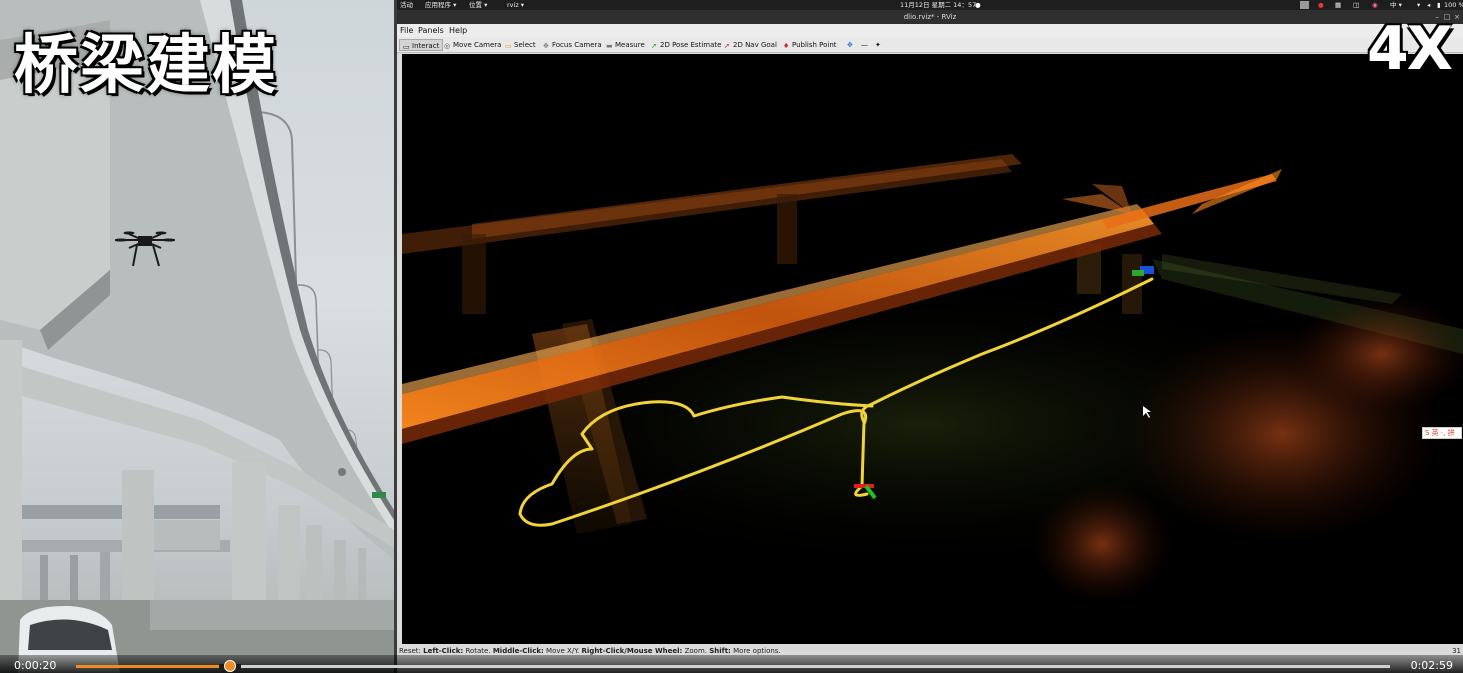 The width and height of the screenshot is (1463, 673). Describe the element at coordinates (1356, 5) in the screenshot. I see `tray-network-icon: ◫` at that location.